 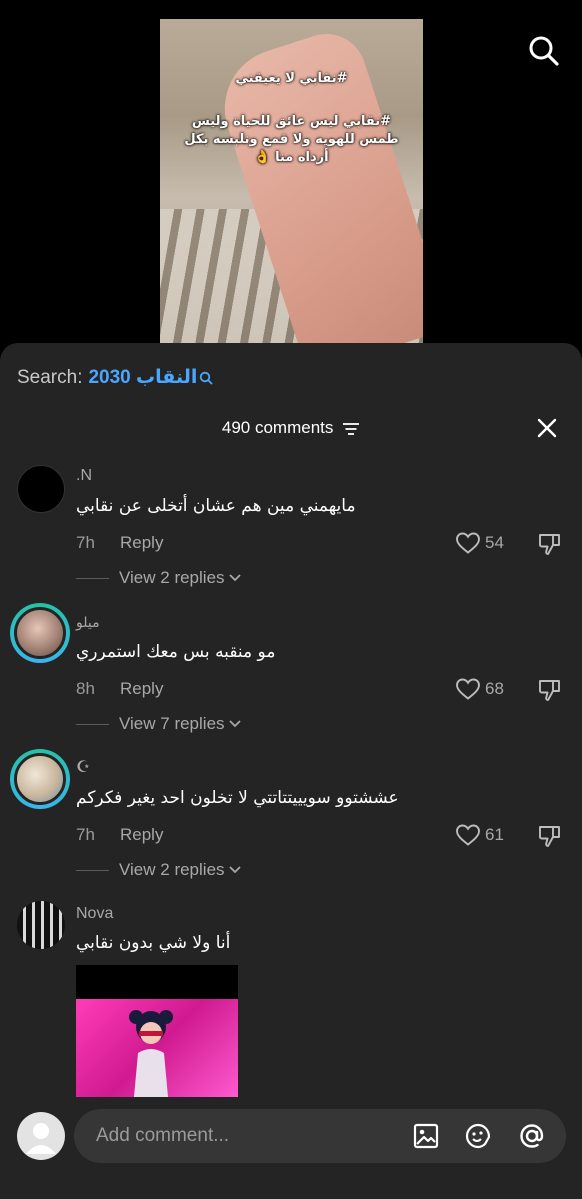 I want to click on comment-input-box, so click(x=320, y=1136).